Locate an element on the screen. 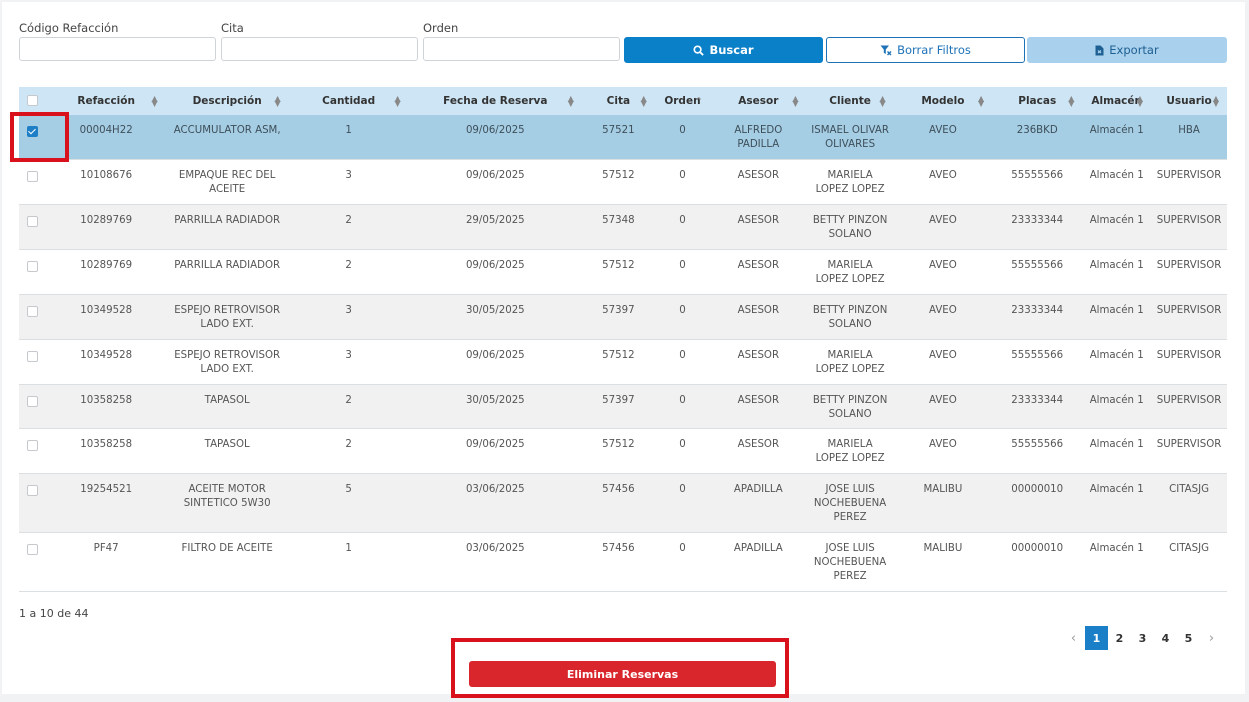 The image size is (1249, 702). header-cliente: Cliente ▲ ▼ is located at coordinates (850, 101).